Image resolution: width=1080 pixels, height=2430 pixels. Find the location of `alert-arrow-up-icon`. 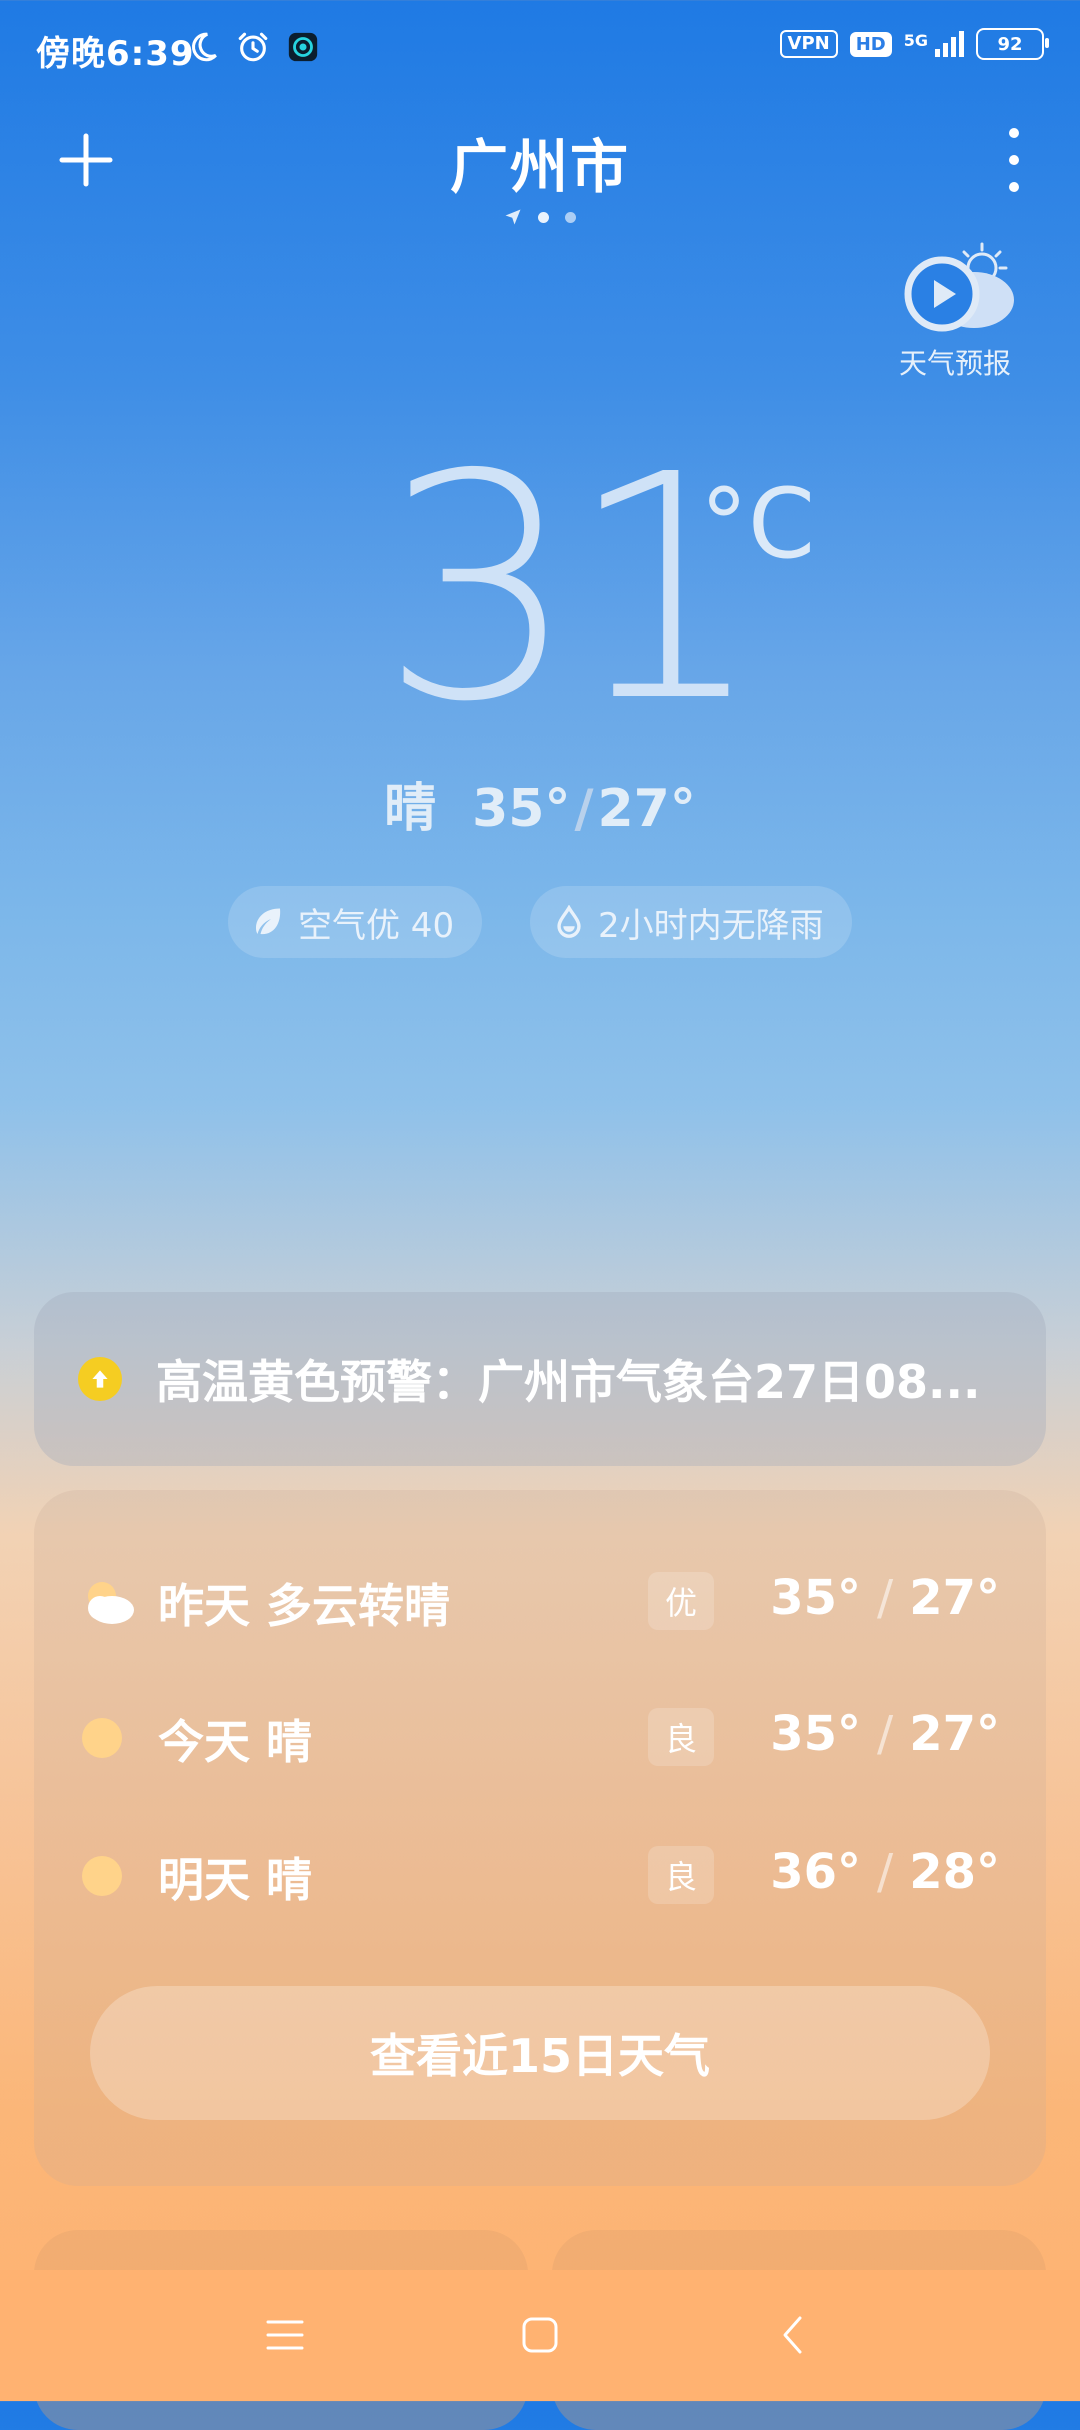

alert-arrow-up-icon is located at coordinates (100, 1379).